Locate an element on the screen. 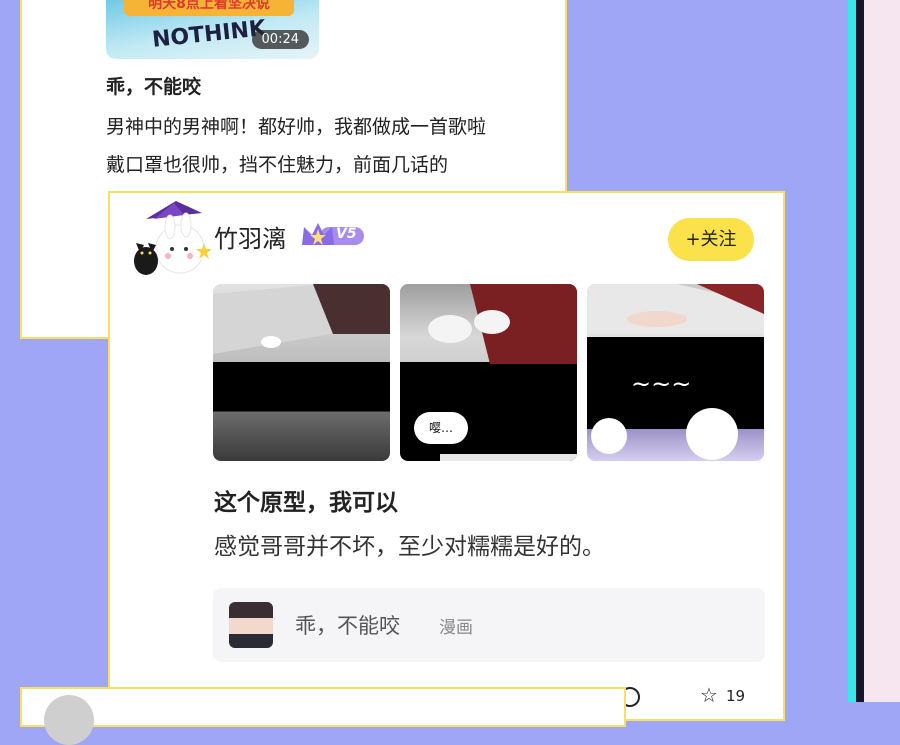  video-duration: 00:24 is located at coordinates (280, 39).